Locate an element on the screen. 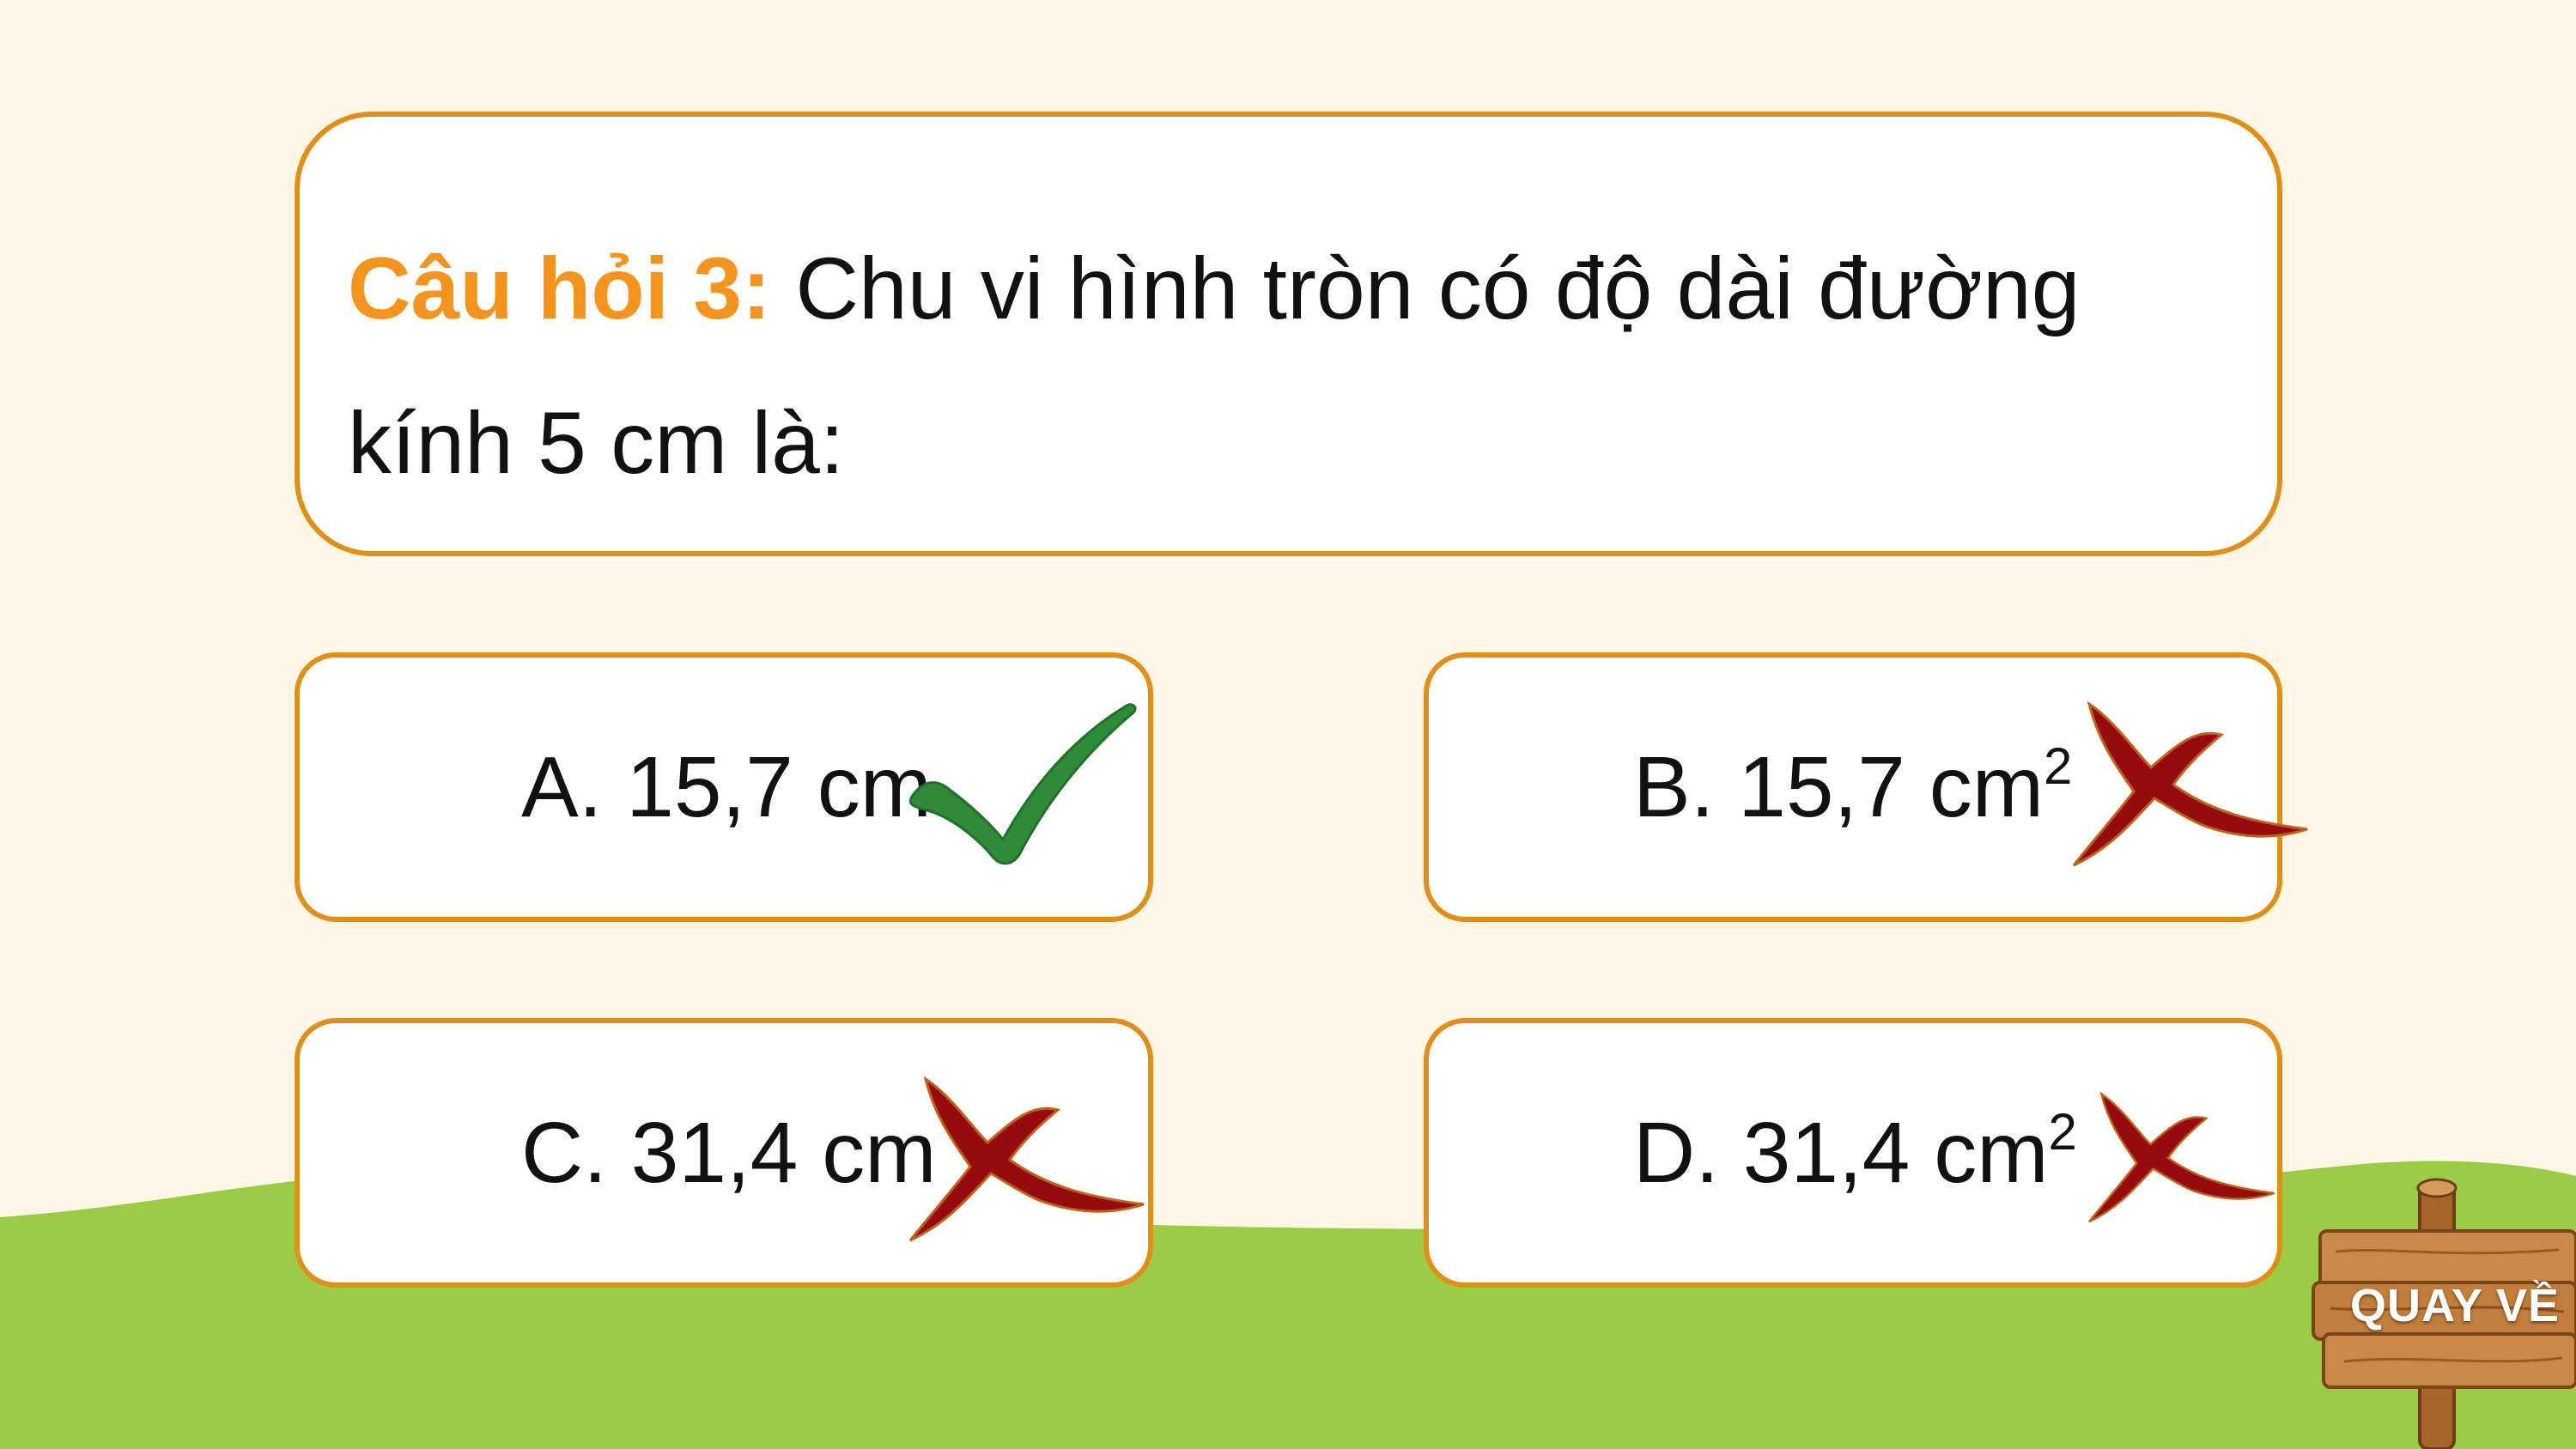  answer-a-text: A. 15,7 cm is located at coordinates (726, 787).